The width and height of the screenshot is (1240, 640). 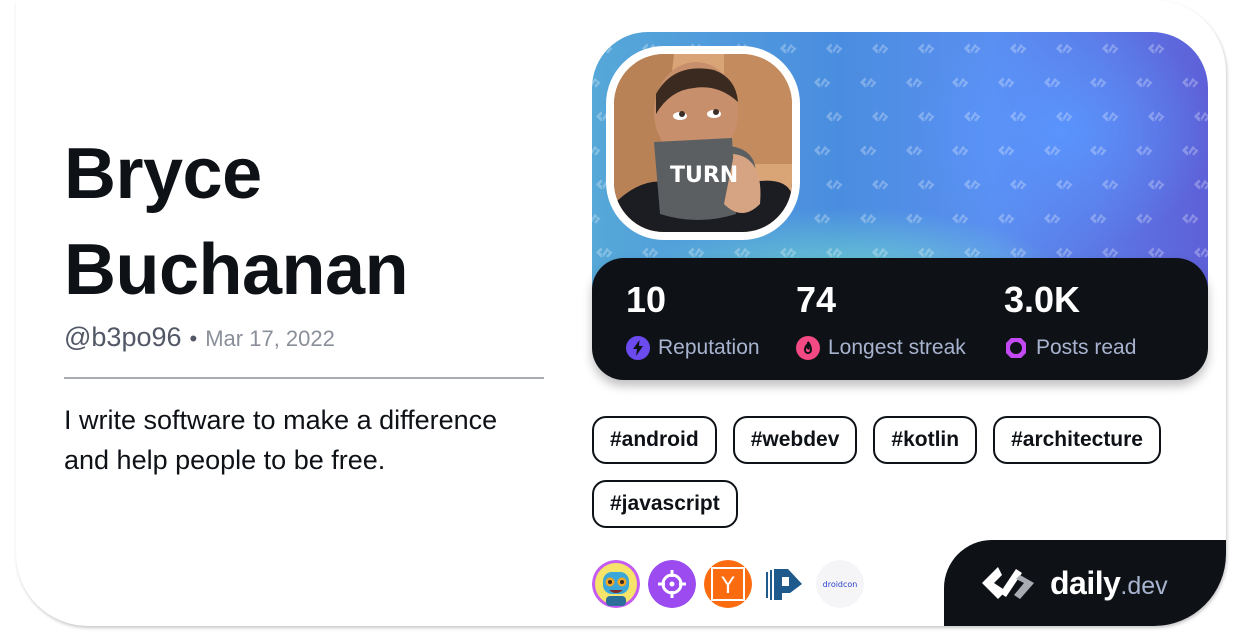 I want to click on droidcon-logo: droidcon, so click(x=840, y=584).